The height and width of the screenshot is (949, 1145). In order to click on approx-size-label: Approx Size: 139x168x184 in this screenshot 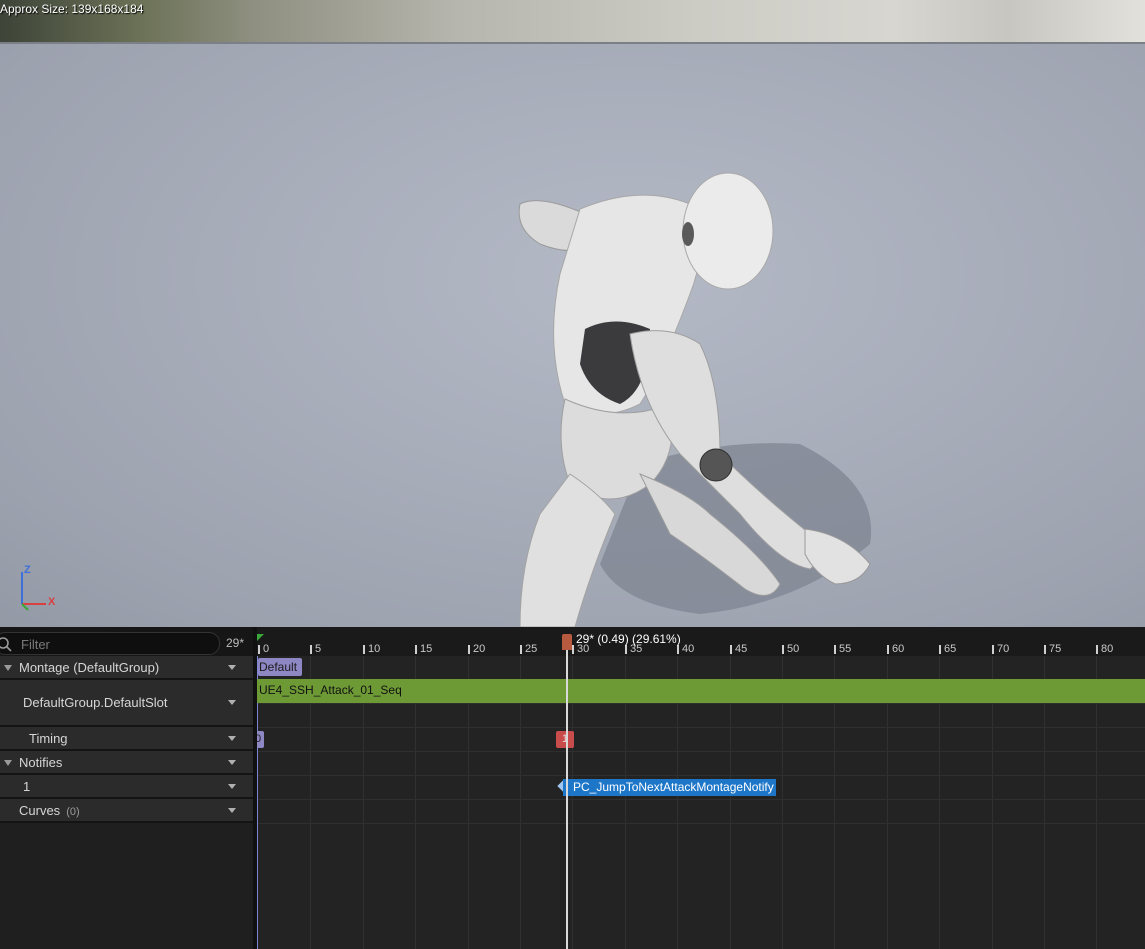, I will do `click(72, 9)`.